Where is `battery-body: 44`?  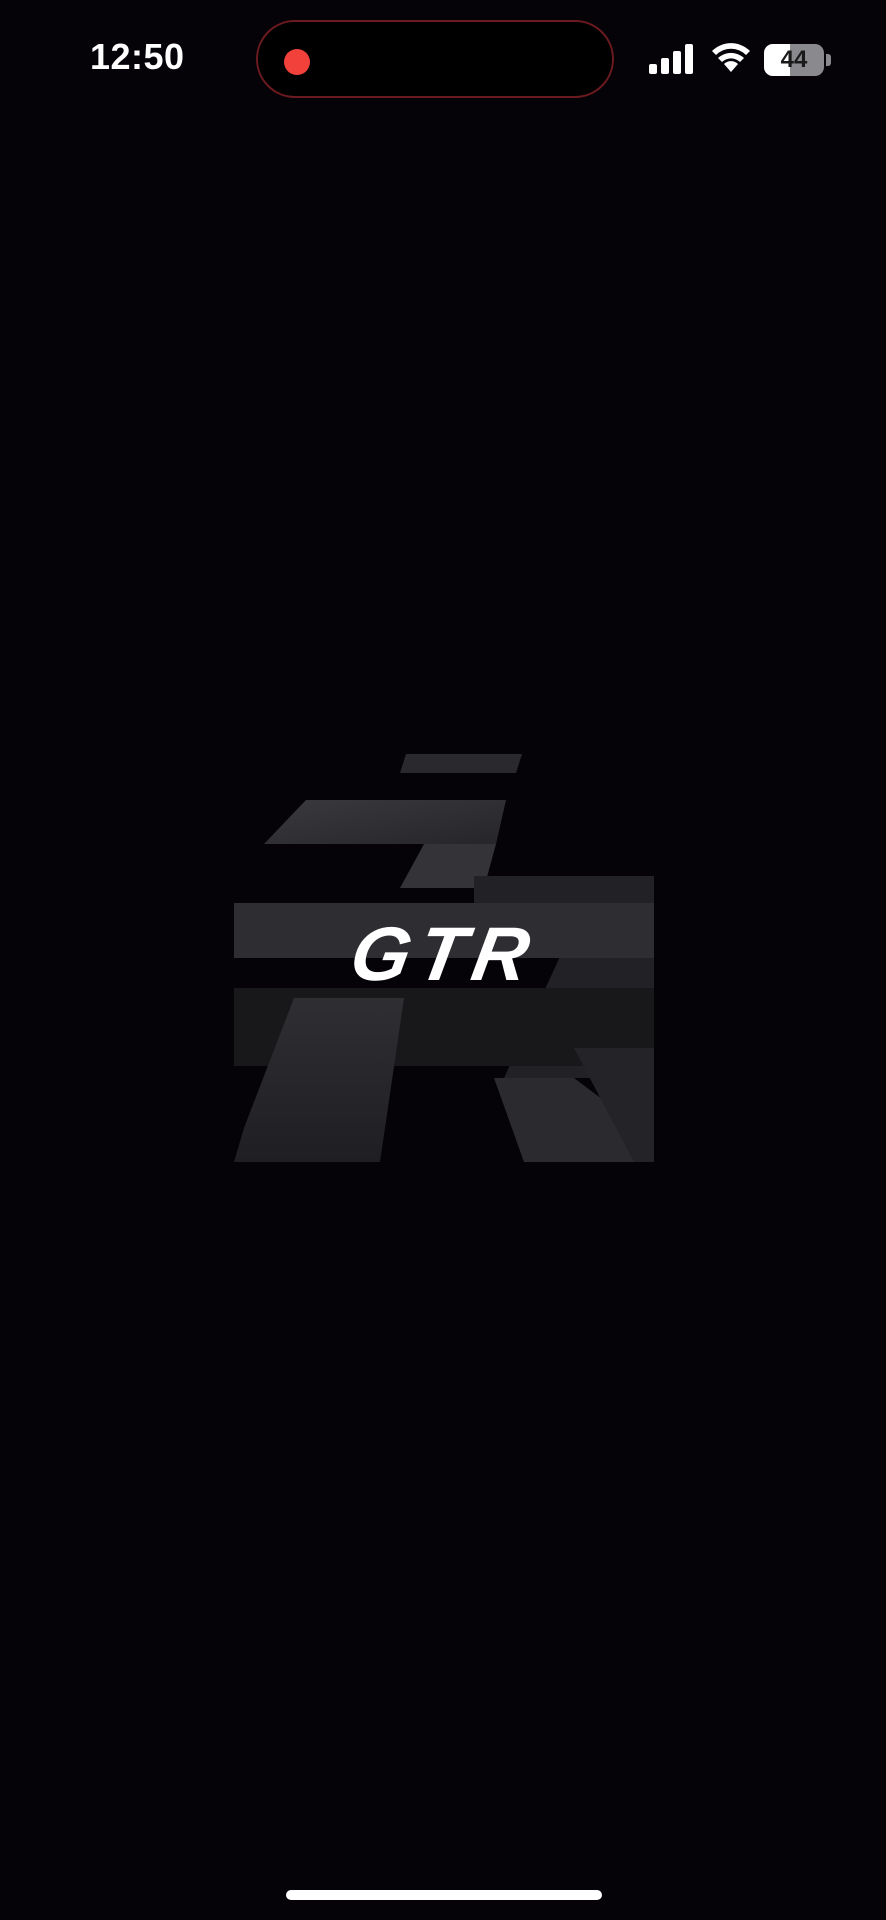 battery-body: 44 is located at coordinates (794, 60).